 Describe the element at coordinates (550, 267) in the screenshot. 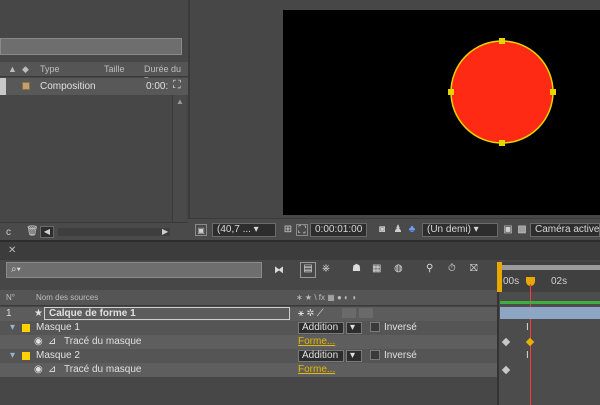

I see `work-area-bar` at that location.